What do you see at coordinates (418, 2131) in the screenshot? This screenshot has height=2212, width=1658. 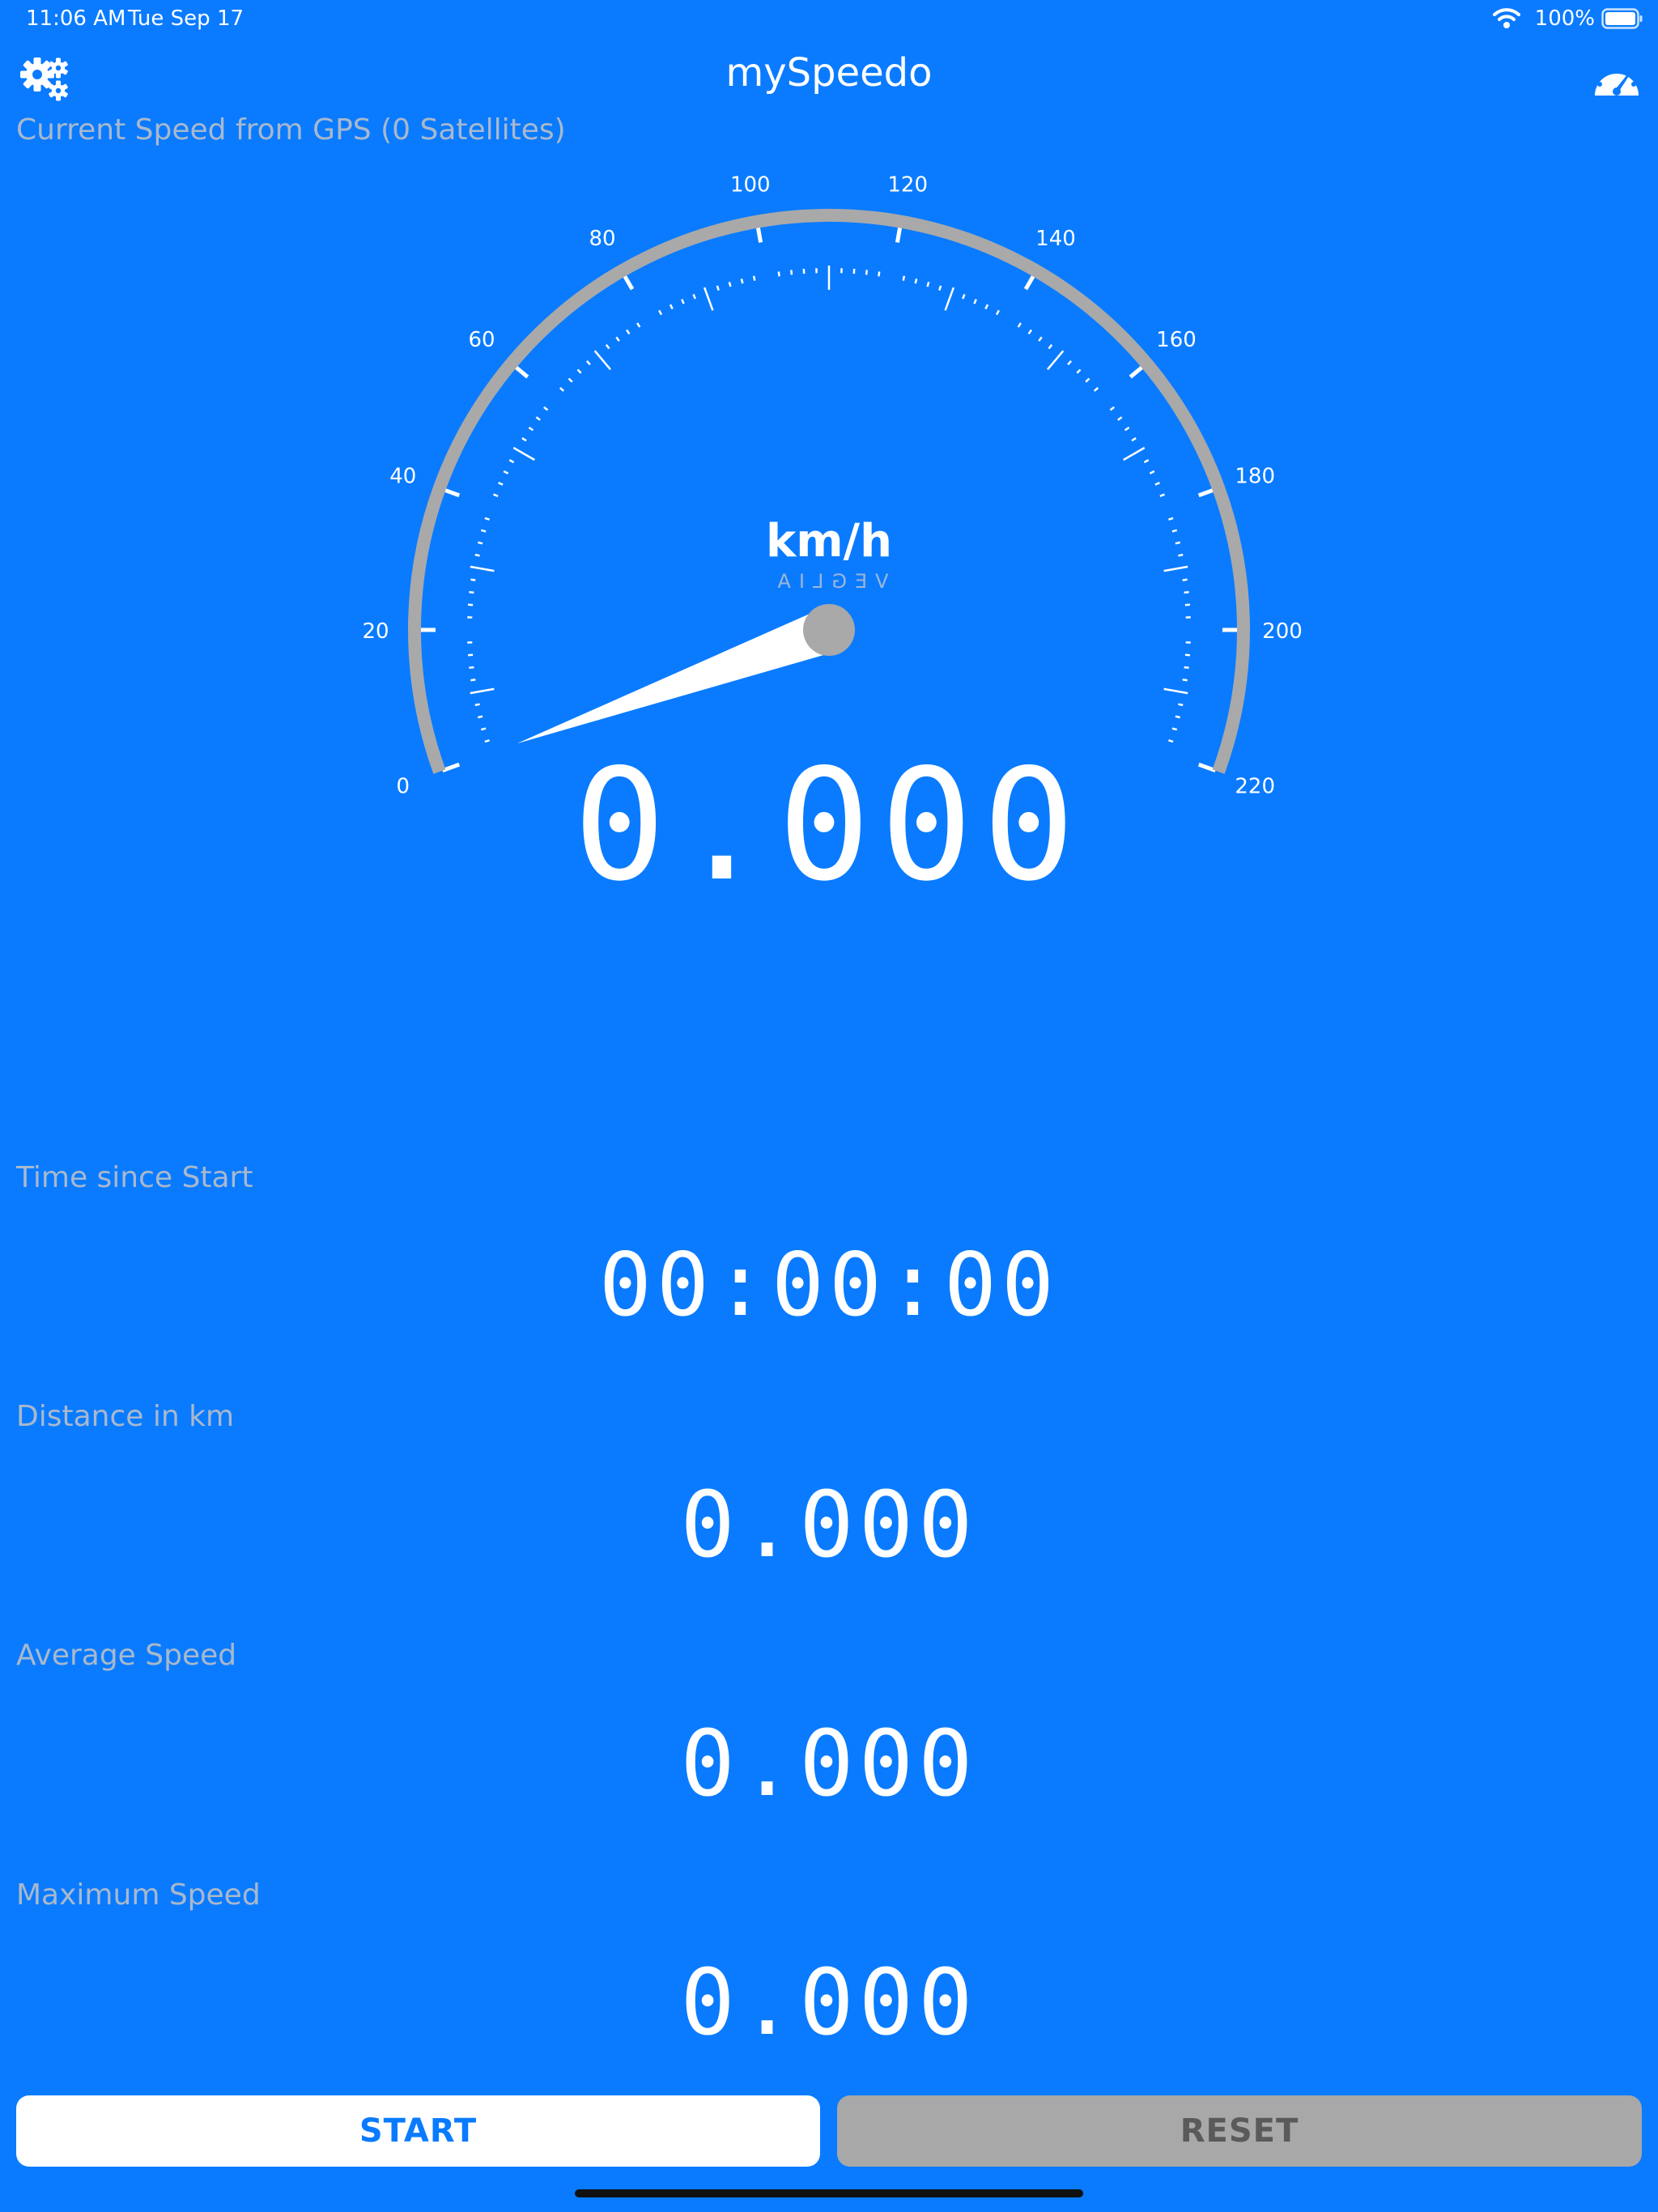 I see `start-button: START` at bounding box center [418, 2131].